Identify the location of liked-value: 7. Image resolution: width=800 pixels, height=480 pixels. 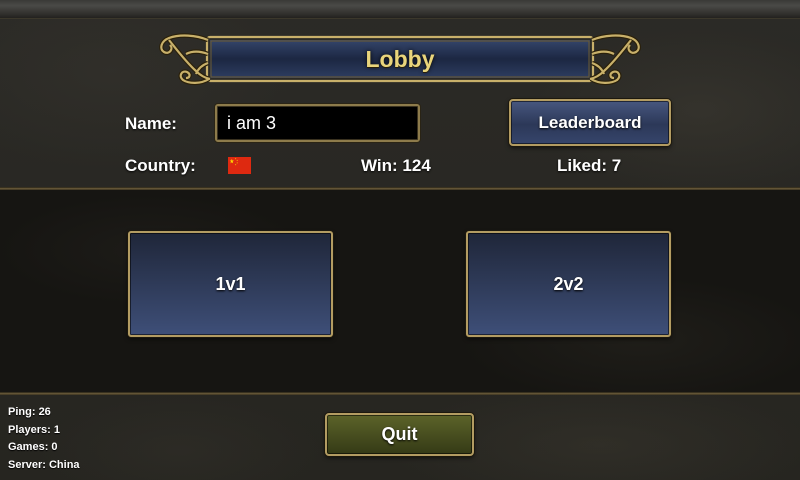
(616, 165).